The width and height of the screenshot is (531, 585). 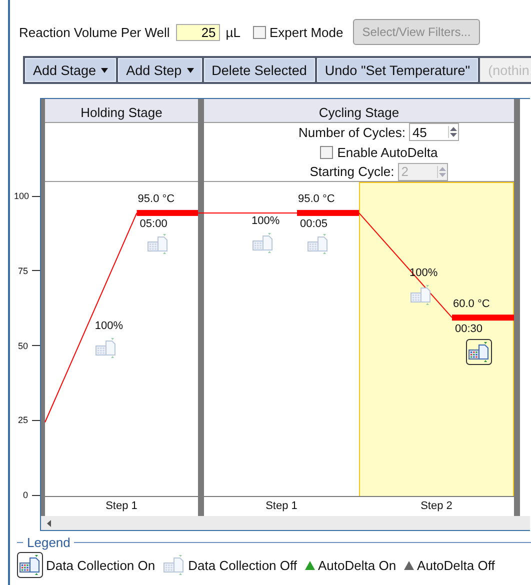 What do you see at coordinates (22, 420) in the screenshot?
I see `axis-tick-label: 25` at bounding box center [22, 420].